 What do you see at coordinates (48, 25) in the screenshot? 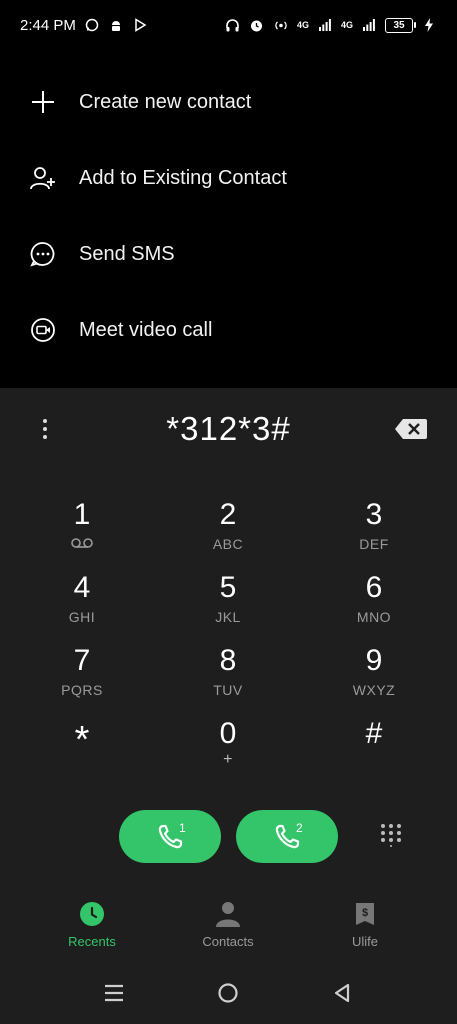
I see `status-time: 2:44 PM` at bounding box center [48, 25].